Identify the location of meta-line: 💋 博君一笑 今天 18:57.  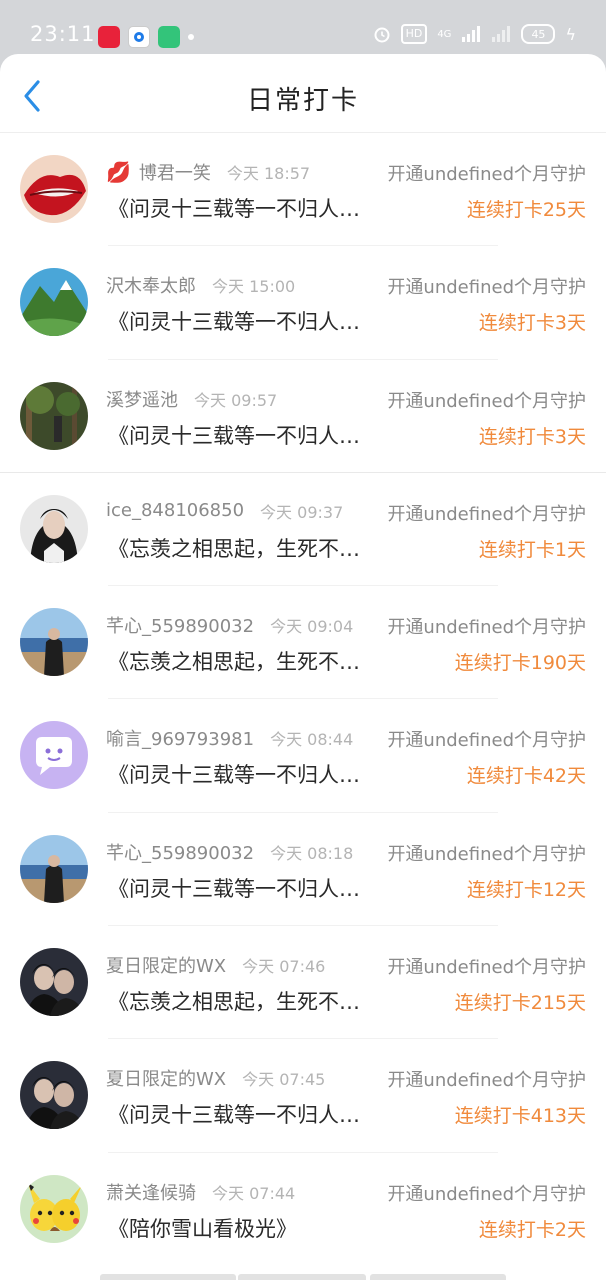
(208, 172).